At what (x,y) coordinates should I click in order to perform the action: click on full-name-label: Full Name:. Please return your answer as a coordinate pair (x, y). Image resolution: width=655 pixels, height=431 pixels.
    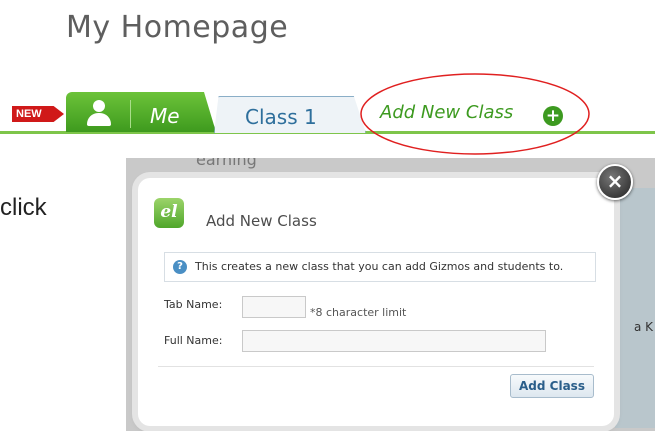
    Looking at the image, I should click on (193, 340).